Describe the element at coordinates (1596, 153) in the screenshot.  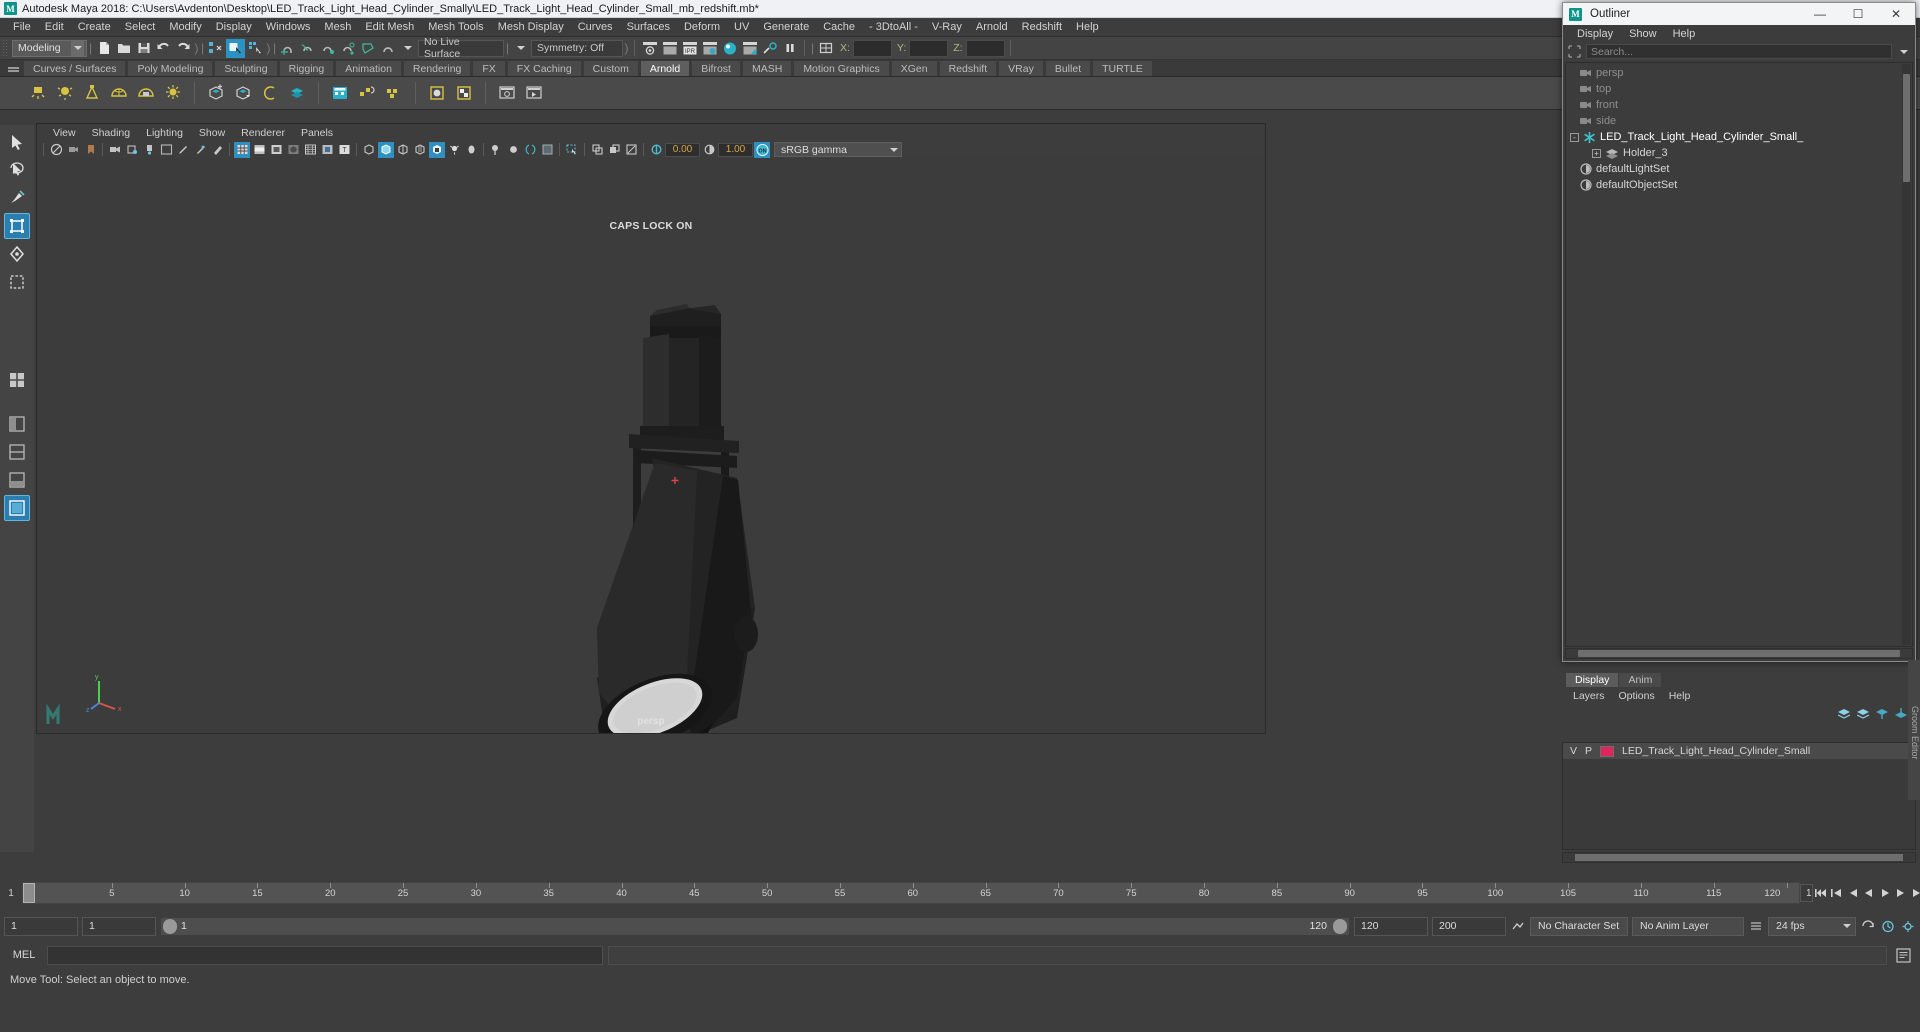
I see `expand-expander: +` at that location.